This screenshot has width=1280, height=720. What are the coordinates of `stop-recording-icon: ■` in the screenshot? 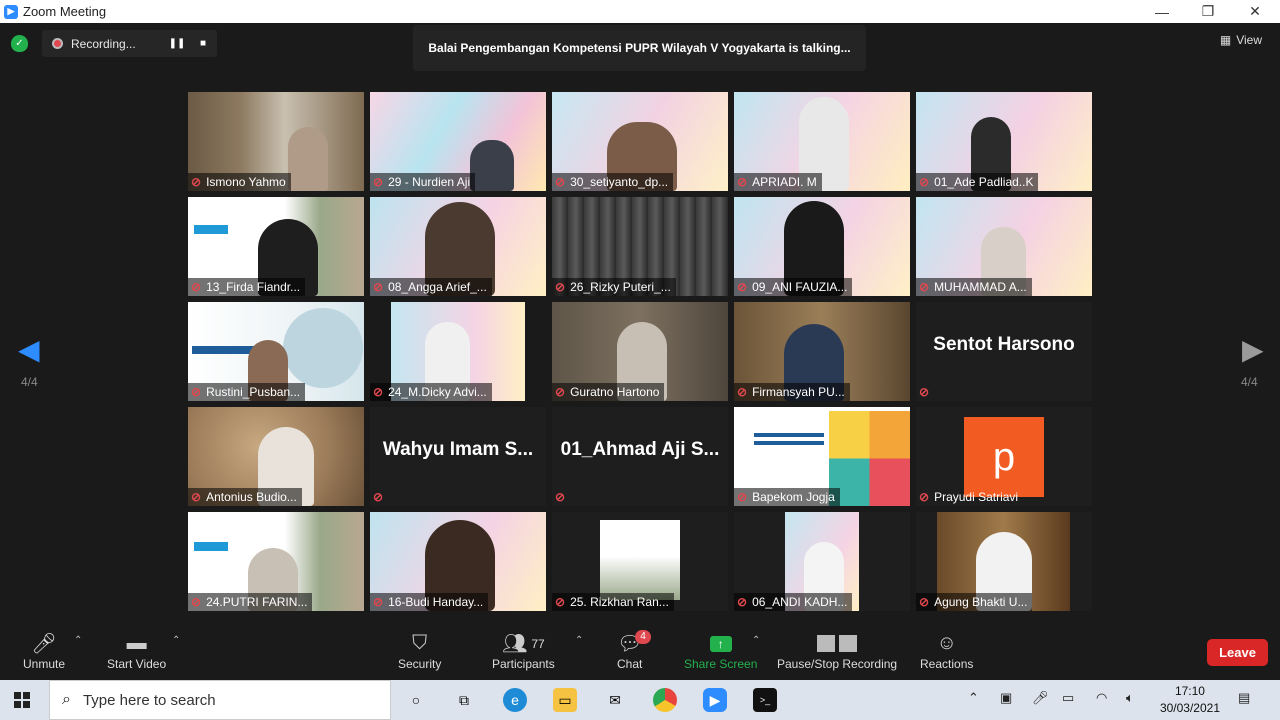 It's located at (203, 43).